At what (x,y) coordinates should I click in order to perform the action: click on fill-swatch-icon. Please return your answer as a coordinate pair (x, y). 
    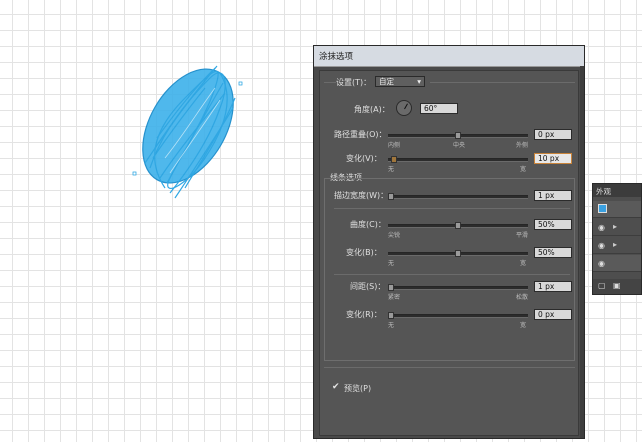
    Looking at the image, I should click on (602, 208).